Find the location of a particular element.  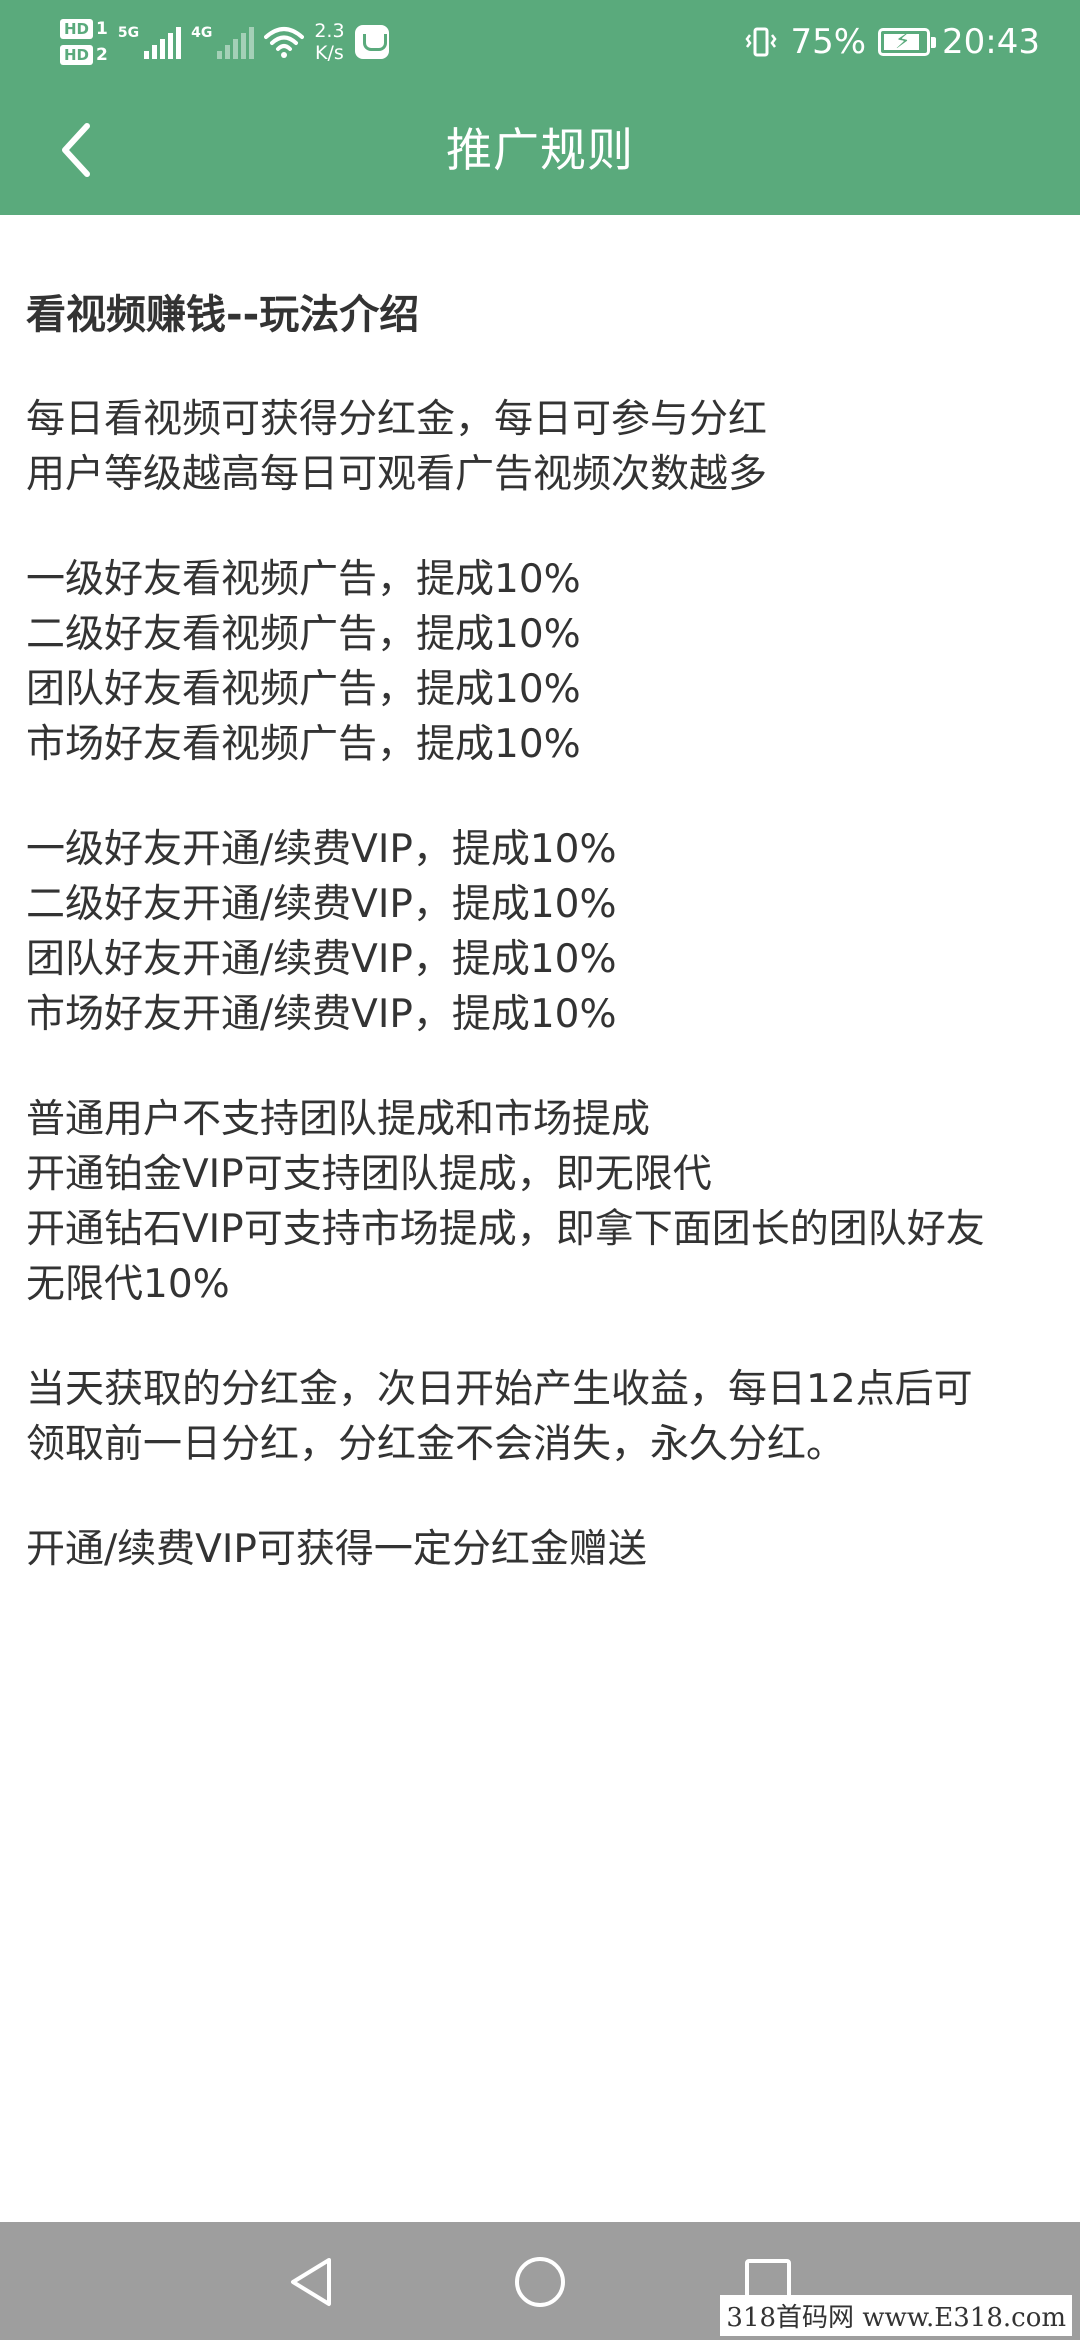

app-header: HD 1 HD 2 5G 4G 2.3 K/s 75% ⚡ 20:43 推广规则 is located at coordinates (540, 107).